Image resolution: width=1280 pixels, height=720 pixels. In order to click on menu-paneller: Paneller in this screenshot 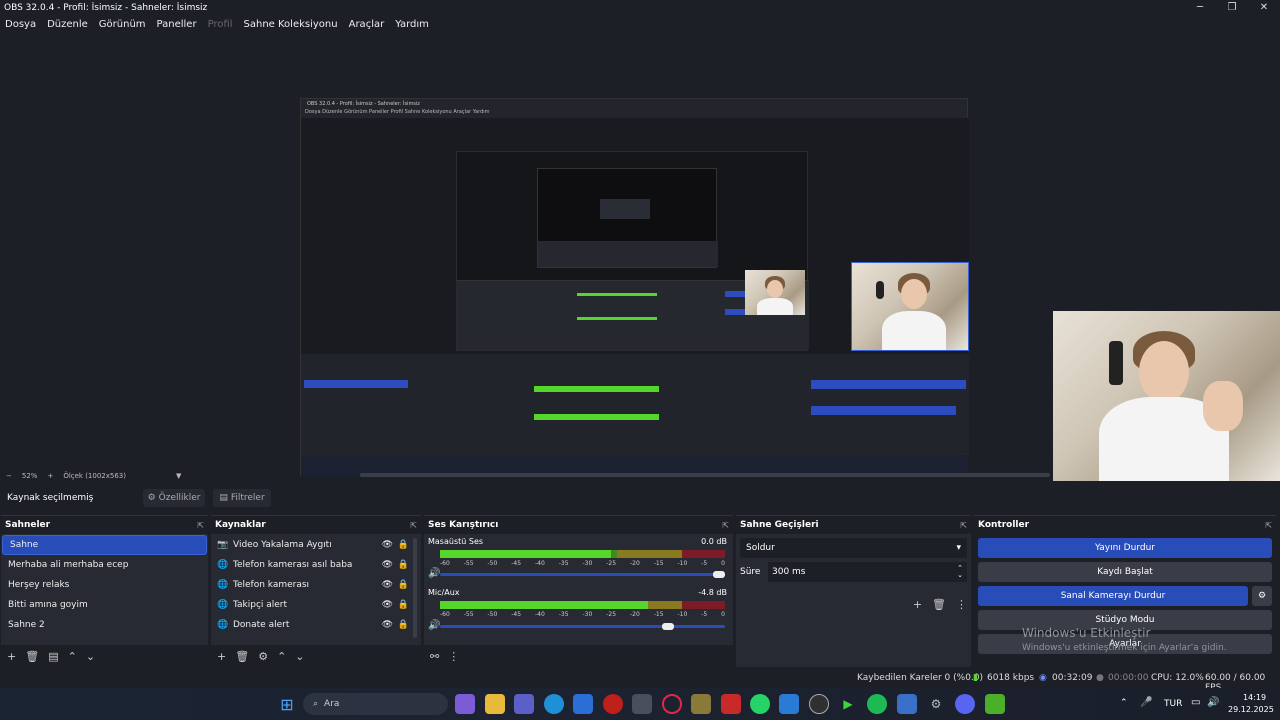, I will do `click(177, 24)`.